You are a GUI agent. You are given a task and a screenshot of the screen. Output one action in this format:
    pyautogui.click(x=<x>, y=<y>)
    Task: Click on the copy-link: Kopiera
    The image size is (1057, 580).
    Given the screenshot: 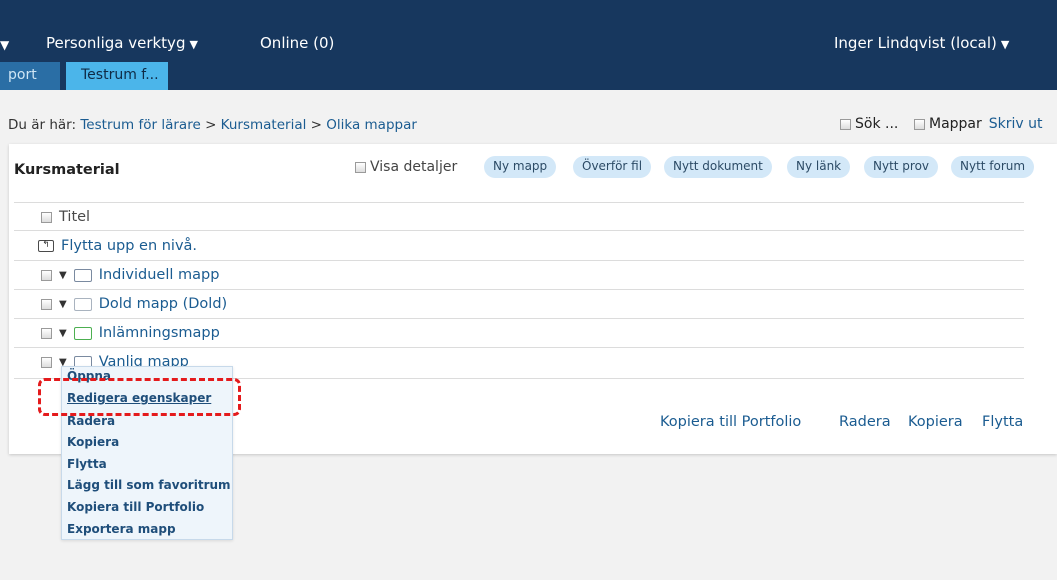 What is the action you would take?
    pyautogui.click(x=935, y=422)
    